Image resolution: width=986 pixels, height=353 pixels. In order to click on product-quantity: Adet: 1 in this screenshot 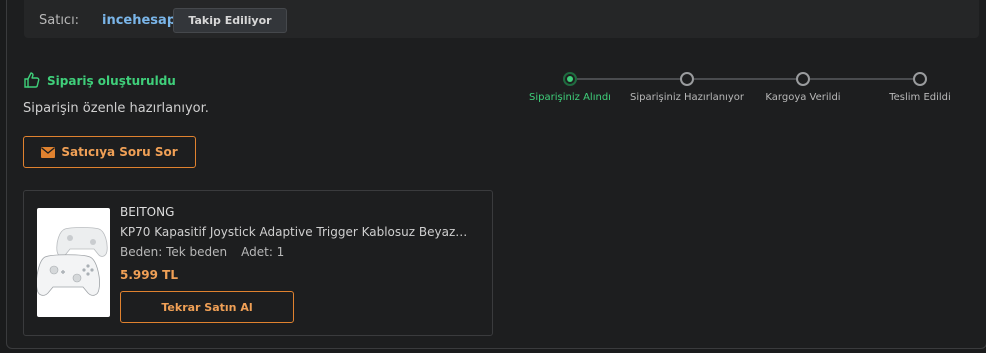, I will do `click(263, 252)`.